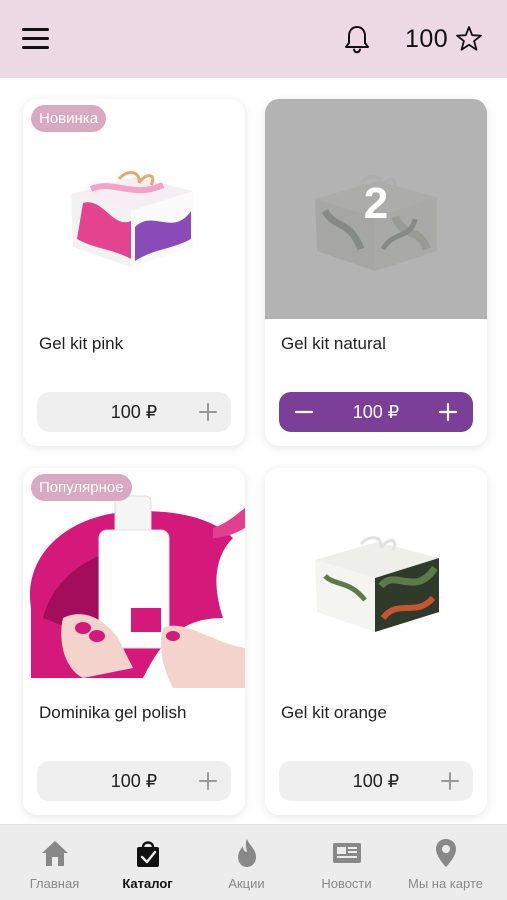 The image size is (507, 900). I want to click on badge-popular: Популярное, so click(81, 487).